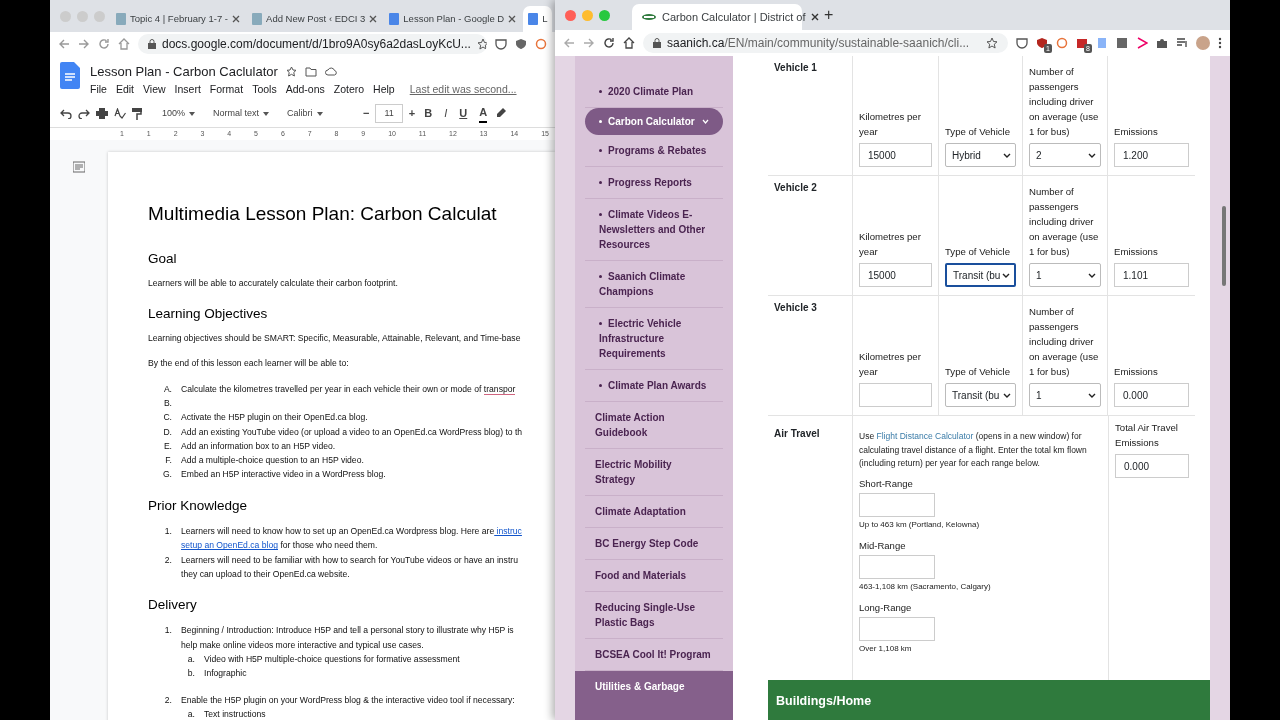  Describe the element at coordinates (187, 89) in the screenshot. I see `menu-item: Insert` at that location.